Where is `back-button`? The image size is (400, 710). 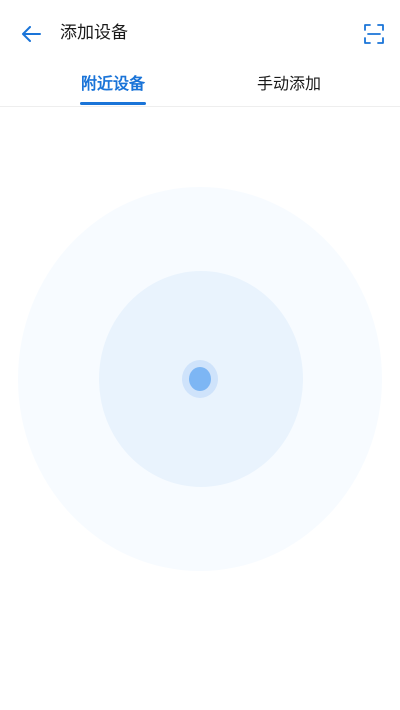
back-button is located at coordinates (31, 34).